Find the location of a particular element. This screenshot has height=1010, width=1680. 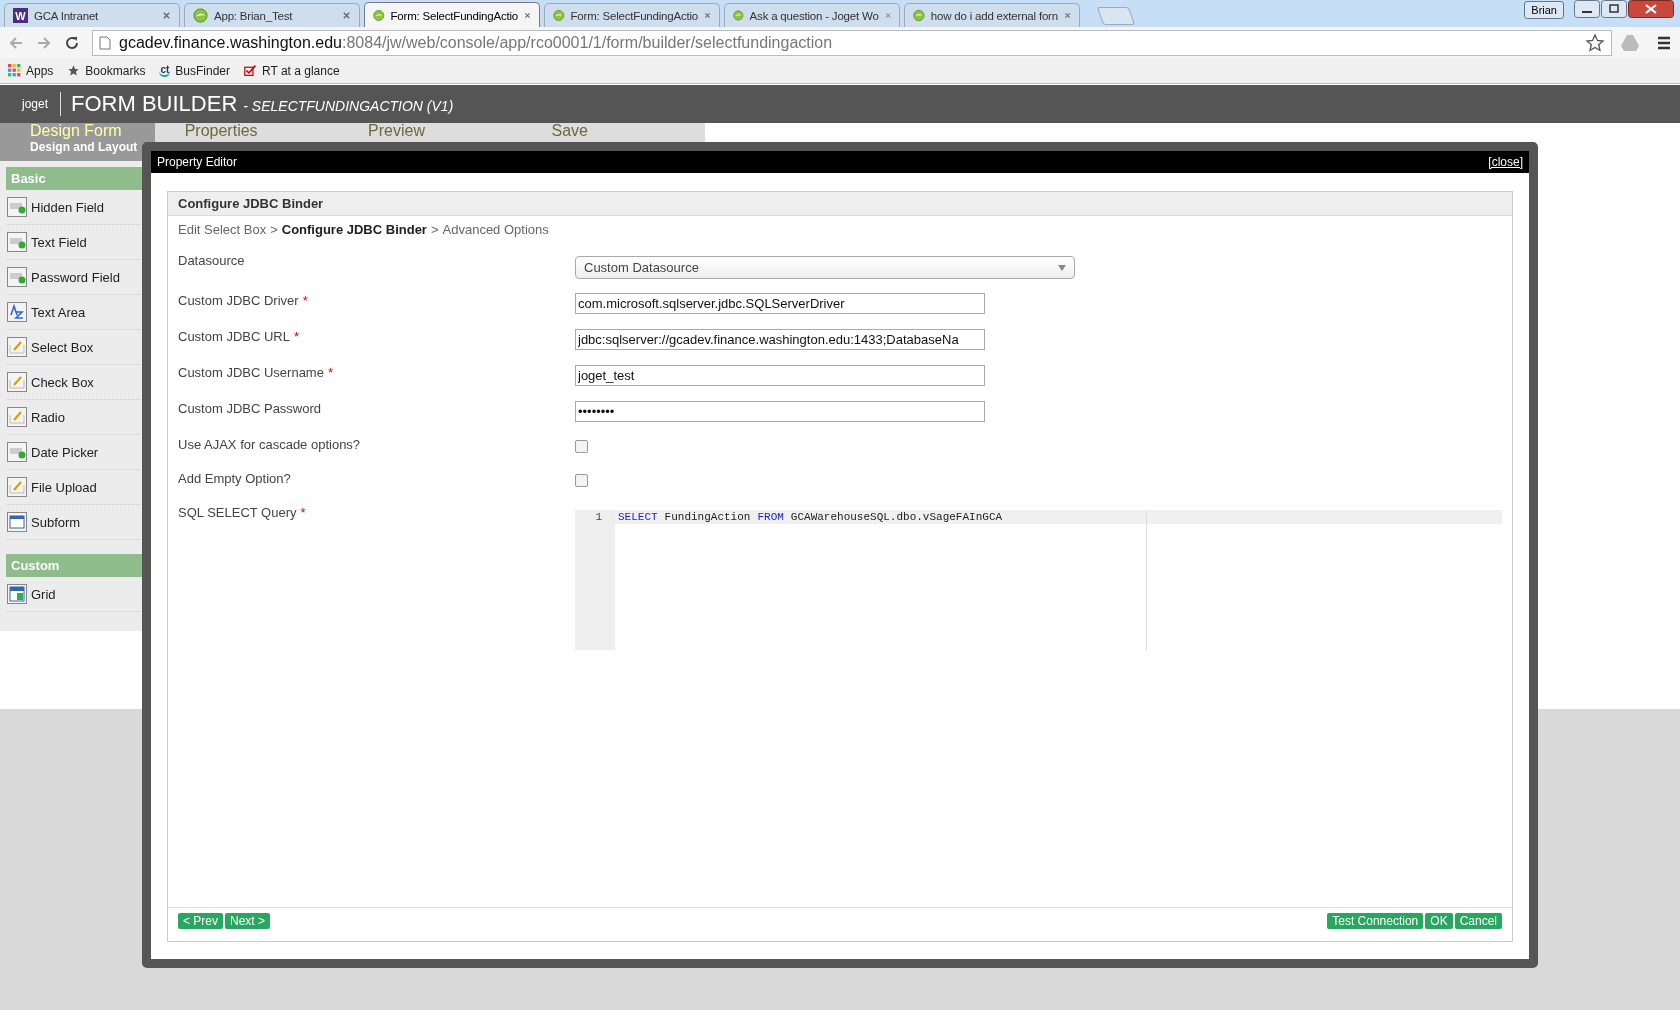

field-label: SQL SELECT Query is located at coordinates (237, 512).